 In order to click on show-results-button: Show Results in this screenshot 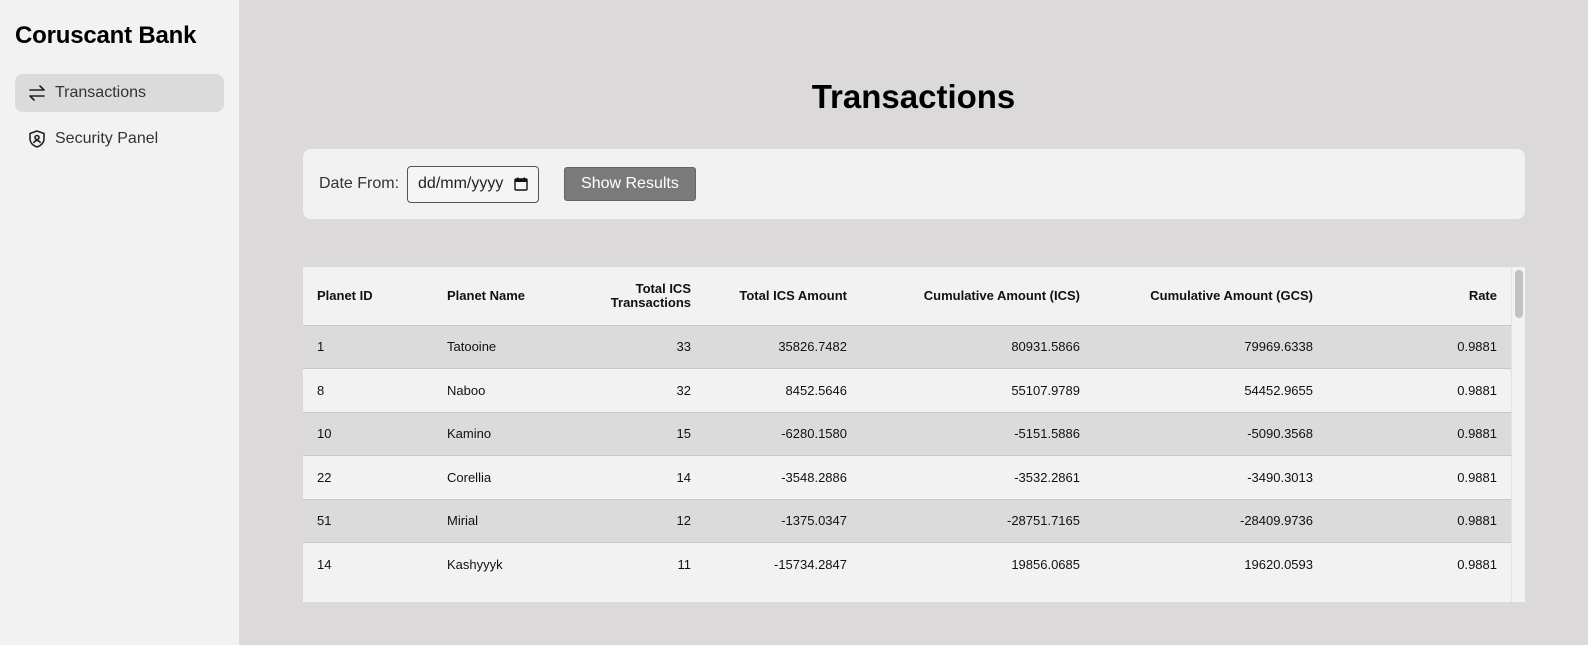, I will do `click(630, 184)`.